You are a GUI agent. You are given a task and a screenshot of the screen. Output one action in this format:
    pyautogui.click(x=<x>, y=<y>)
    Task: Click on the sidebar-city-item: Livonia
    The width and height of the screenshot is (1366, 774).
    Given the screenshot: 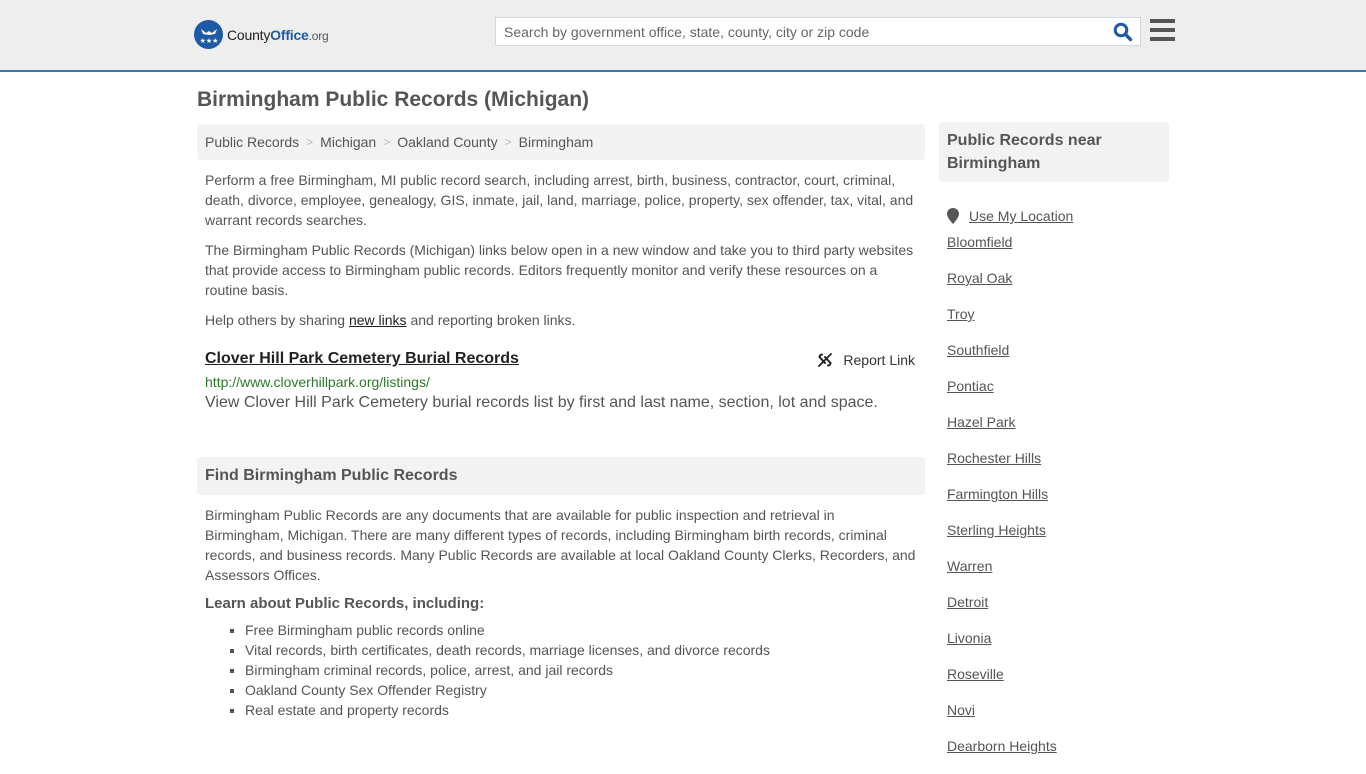 What is the action you would take?
    pyautogui.click(x=1058, y=648)
    